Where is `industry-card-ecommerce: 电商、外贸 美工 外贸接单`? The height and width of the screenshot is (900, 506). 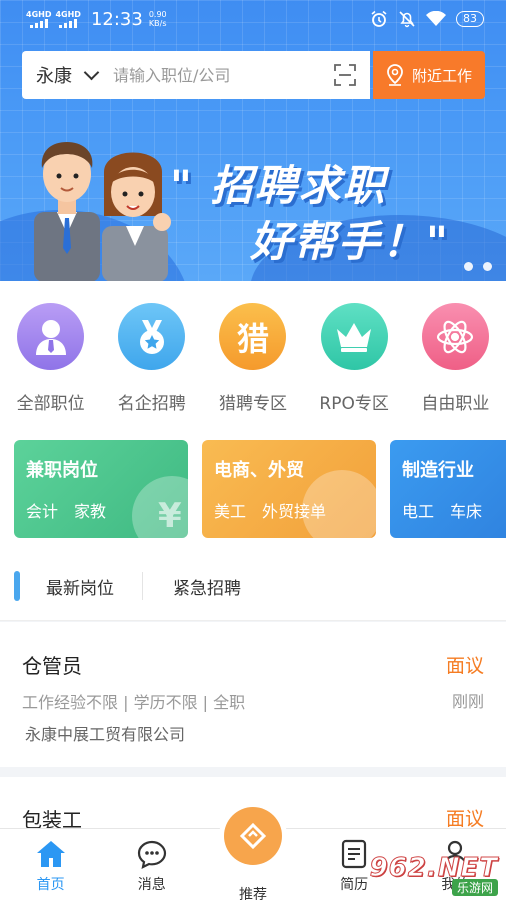 industry-card-ecommerce: 电商、外贸 美工 外贸接单 is located at coordinates (289, 489).